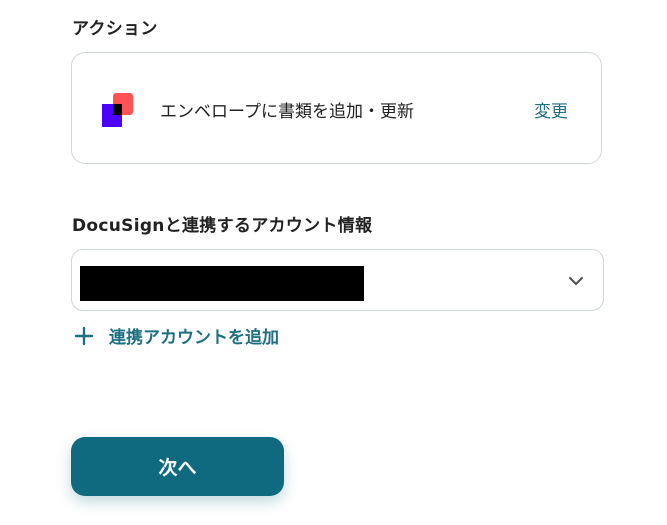 The width and height of the screenshot is (667, 525). Describe the element at coordinates (222, 226) in the screenshot. I see `account-section-label: DocuSignと連携するアカウント情報` at that location.